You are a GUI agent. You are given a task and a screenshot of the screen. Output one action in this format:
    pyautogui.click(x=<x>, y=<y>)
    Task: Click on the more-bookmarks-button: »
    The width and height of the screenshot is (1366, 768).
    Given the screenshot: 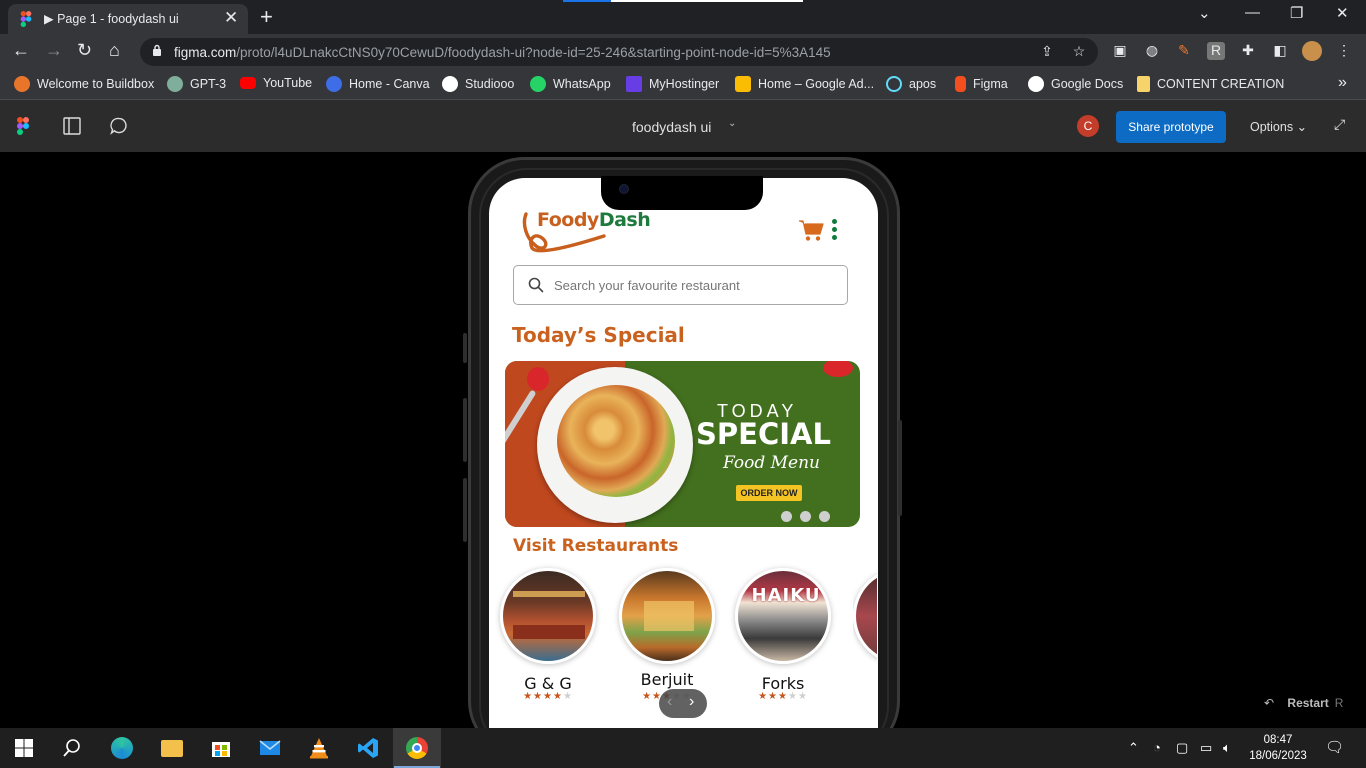 What is the action you would take?
    pyautogui.click(x=1342, y=83)
    